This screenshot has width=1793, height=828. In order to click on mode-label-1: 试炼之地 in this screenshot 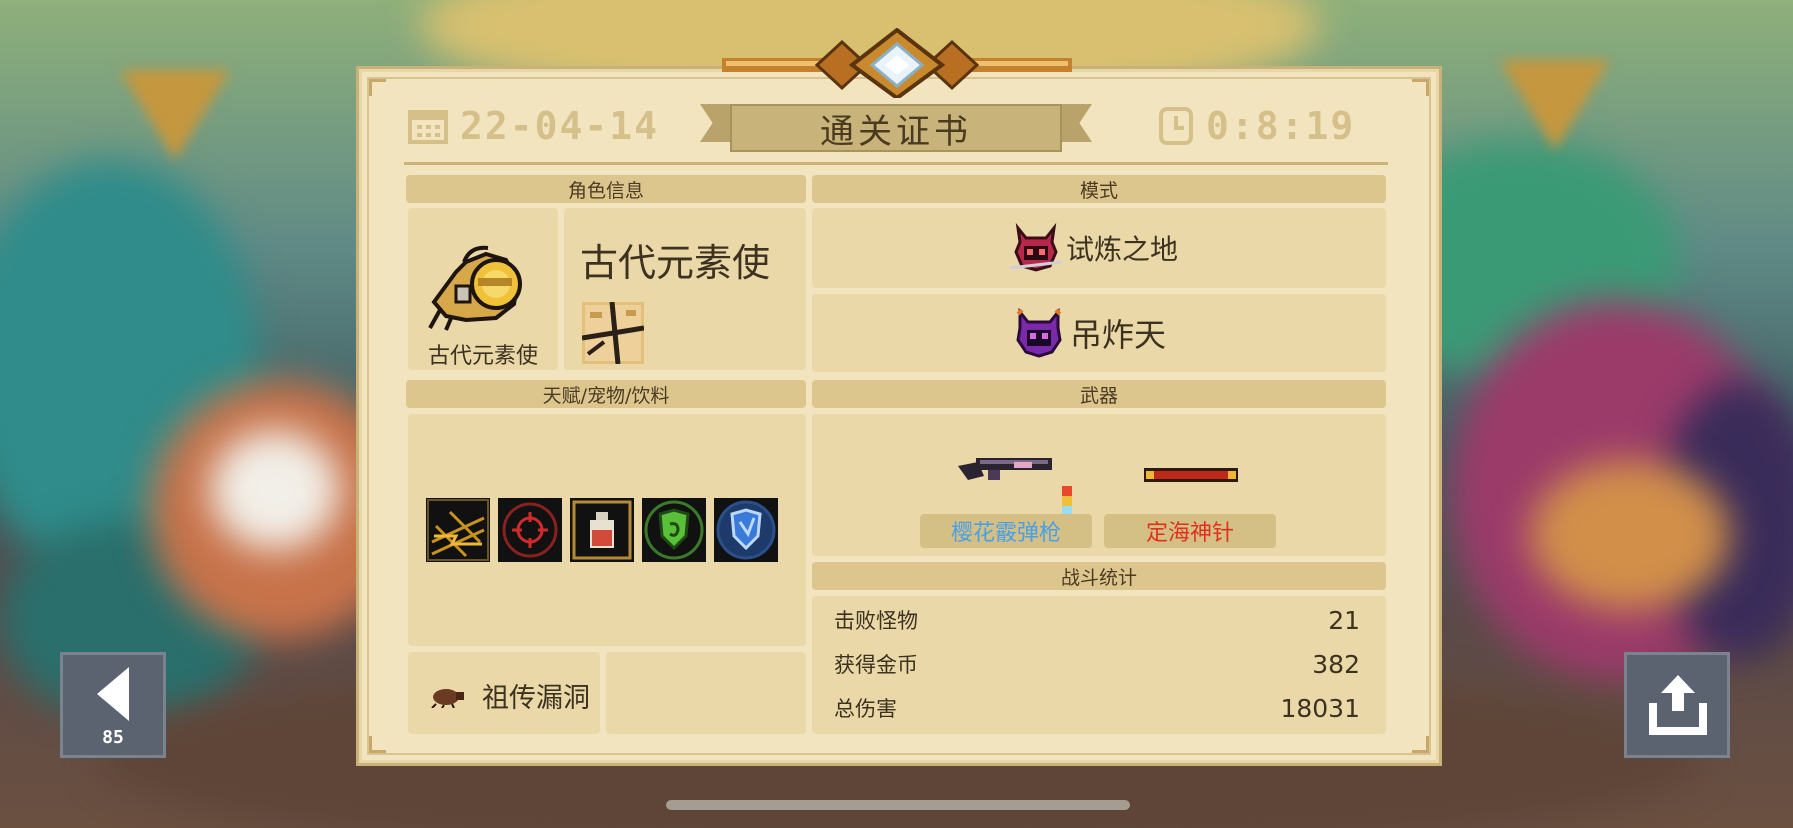, I will do `click(1122, 249)`.